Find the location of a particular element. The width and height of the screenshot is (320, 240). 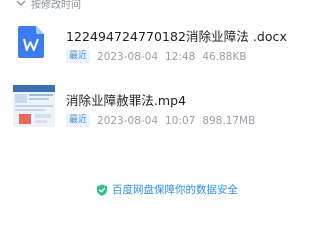

file-name: 消除业障赦罪法.mp4 is located at coordinates (126, 100).